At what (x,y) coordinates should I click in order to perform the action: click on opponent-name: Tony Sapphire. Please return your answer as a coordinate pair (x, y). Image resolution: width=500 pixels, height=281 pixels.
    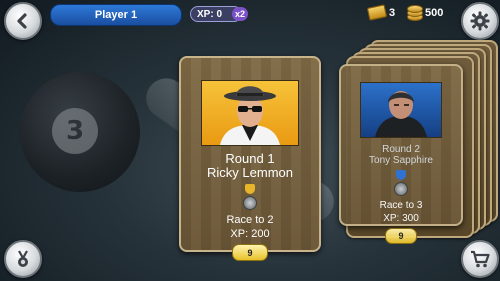
    Looking at the image, I should click on (401, 160).